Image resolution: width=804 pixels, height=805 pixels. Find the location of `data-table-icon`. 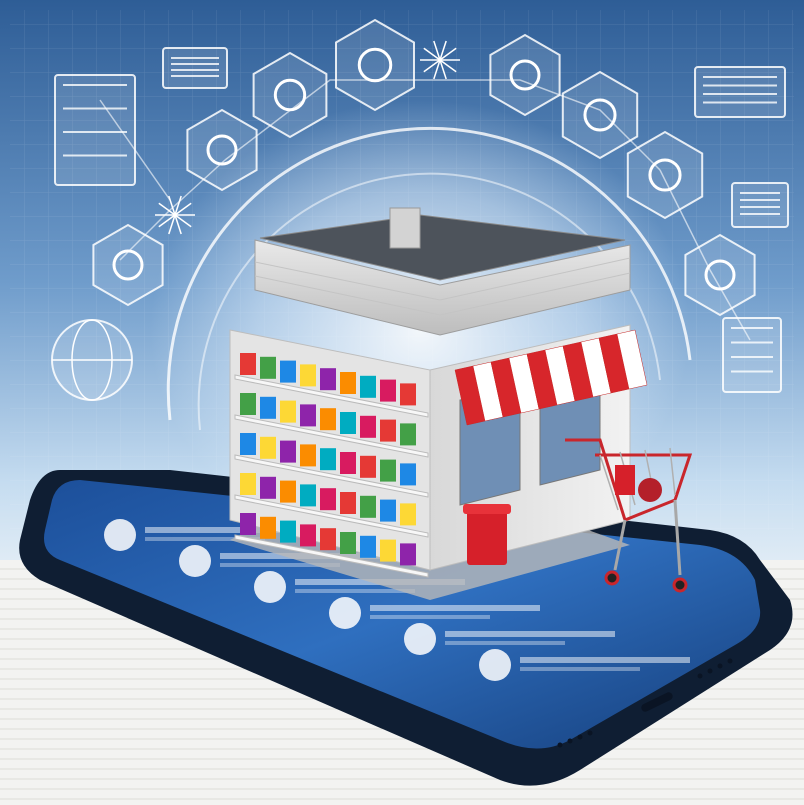

data-table-icon is located at coordinates (760, 205).